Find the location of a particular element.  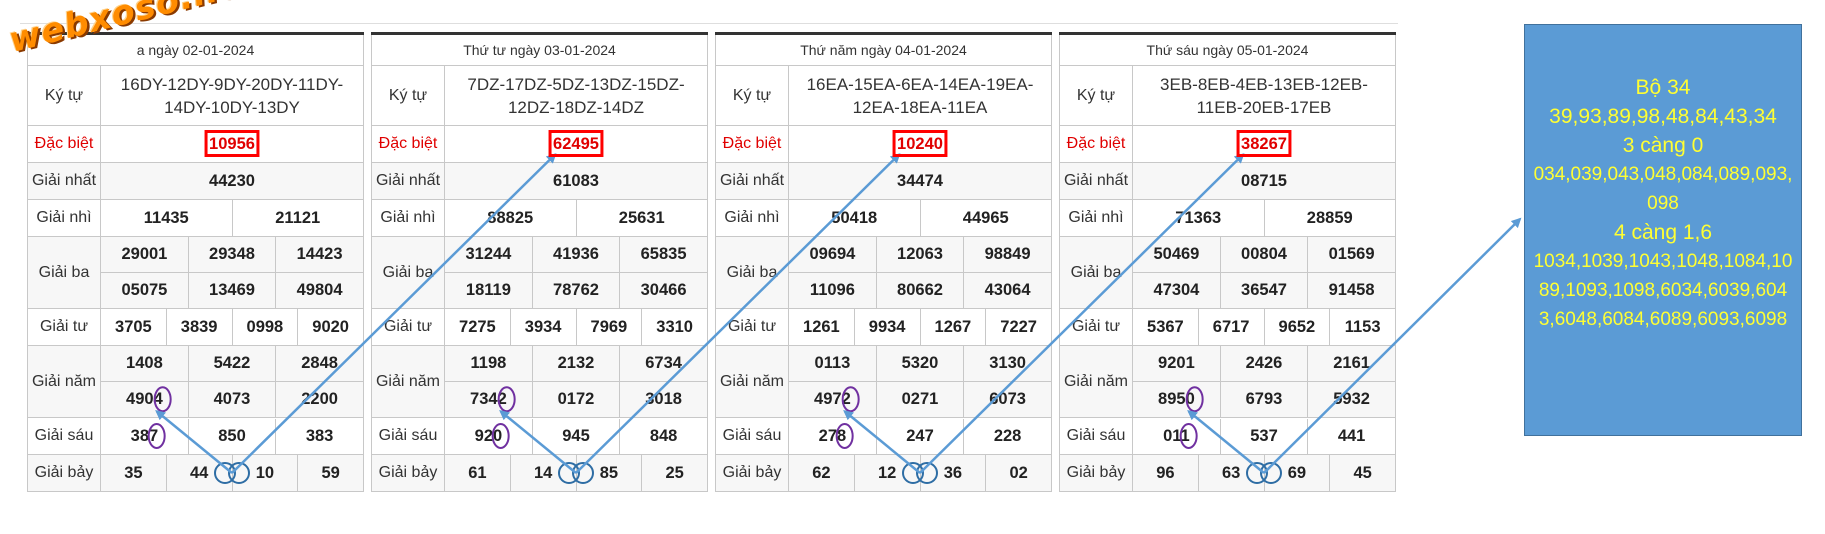

giai-nhi-value: 71363 is located at coordinates (1198, 218).